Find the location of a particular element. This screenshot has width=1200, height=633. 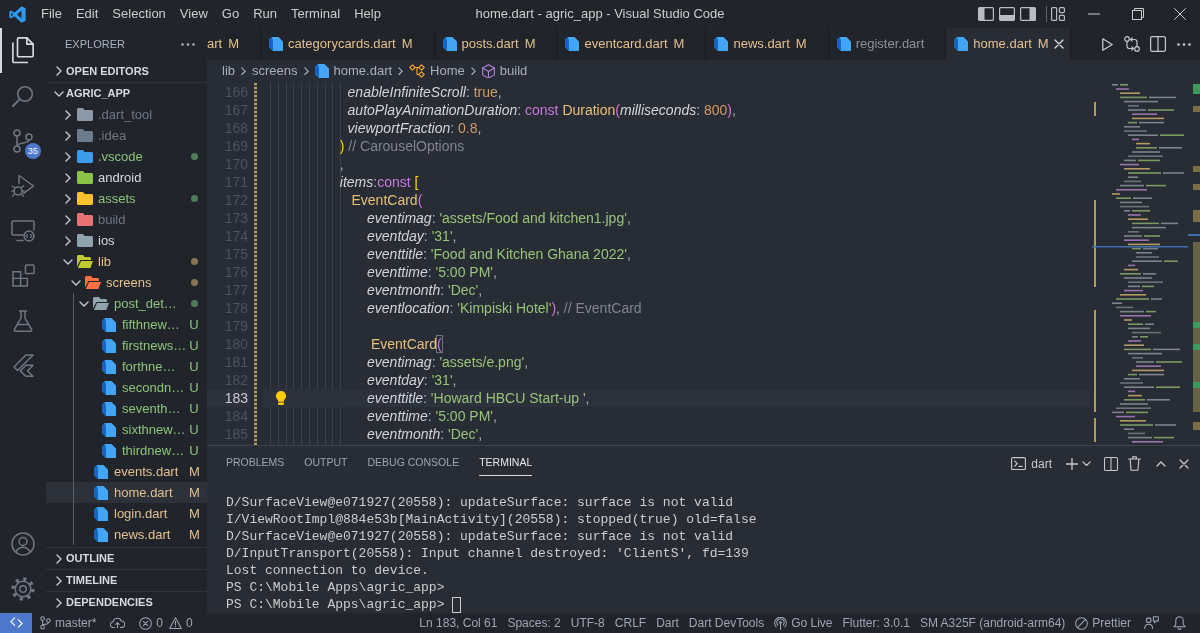

tree-item: login.dart M is located at coordinates (126, 513).